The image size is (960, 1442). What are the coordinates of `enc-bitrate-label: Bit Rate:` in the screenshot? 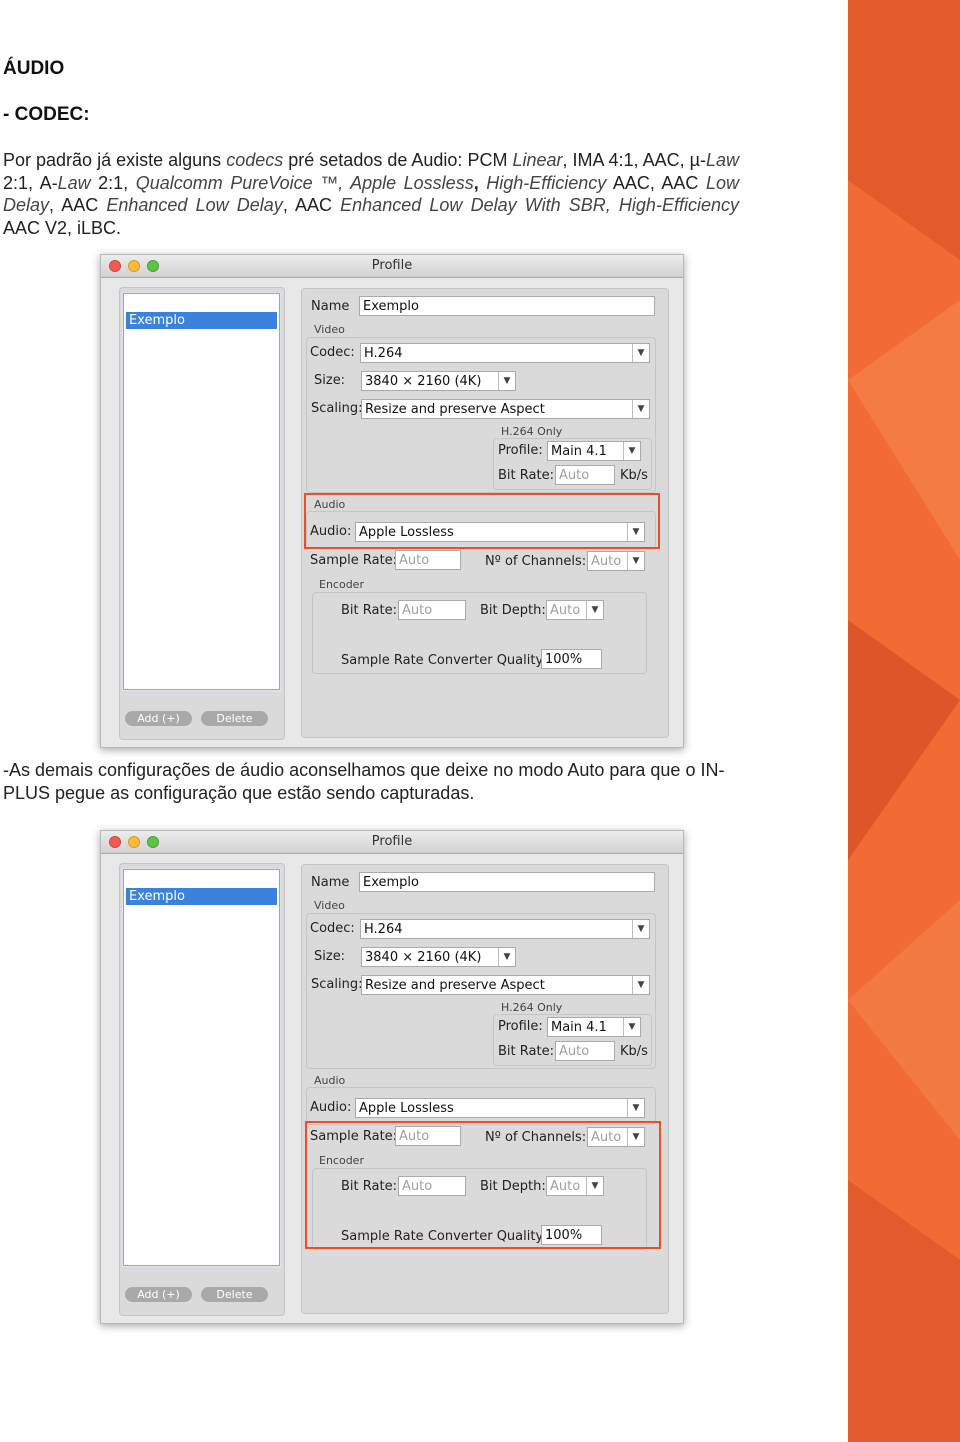 It's located at (369, 610).